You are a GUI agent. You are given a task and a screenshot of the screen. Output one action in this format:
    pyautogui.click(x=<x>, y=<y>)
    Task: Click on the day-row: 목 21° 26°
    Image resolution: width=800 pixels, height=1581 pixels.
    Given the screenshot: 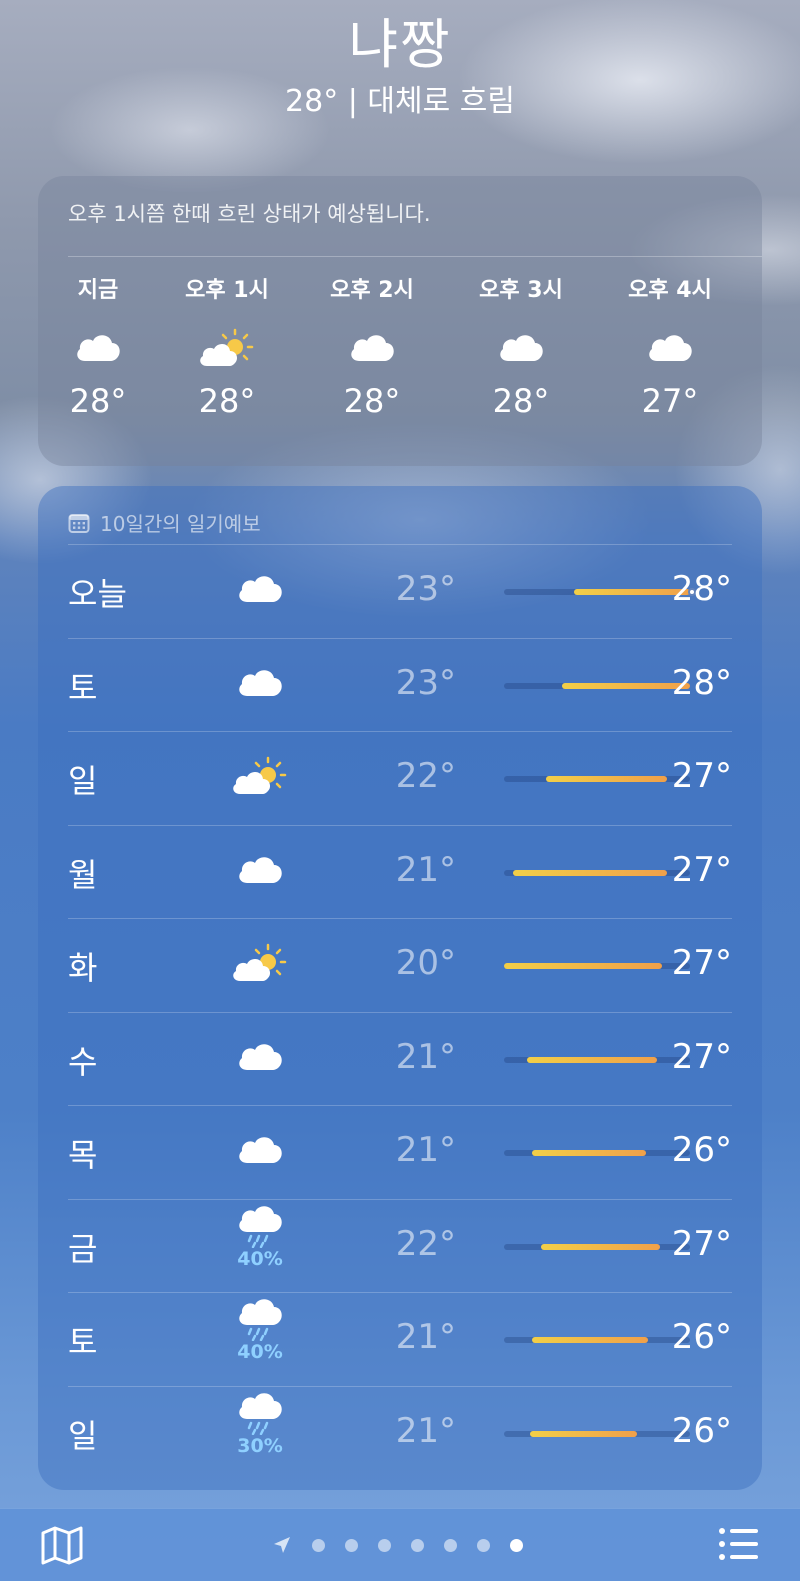 What is the action you would take?
    pyautogui.click(x=400, y=1153)
    